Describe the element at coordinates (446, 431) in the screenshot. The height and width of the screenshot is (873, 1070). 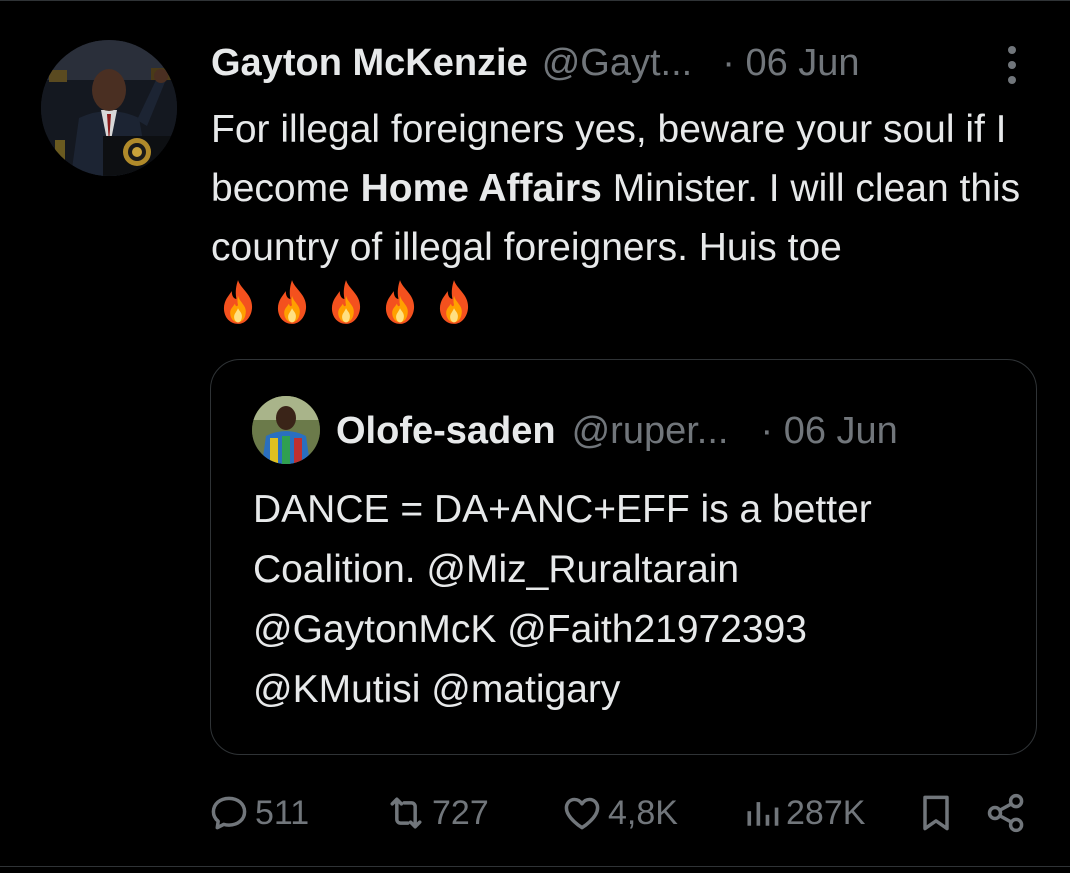
I see `quoted-author-display-name: Olofe-saden` at that location.